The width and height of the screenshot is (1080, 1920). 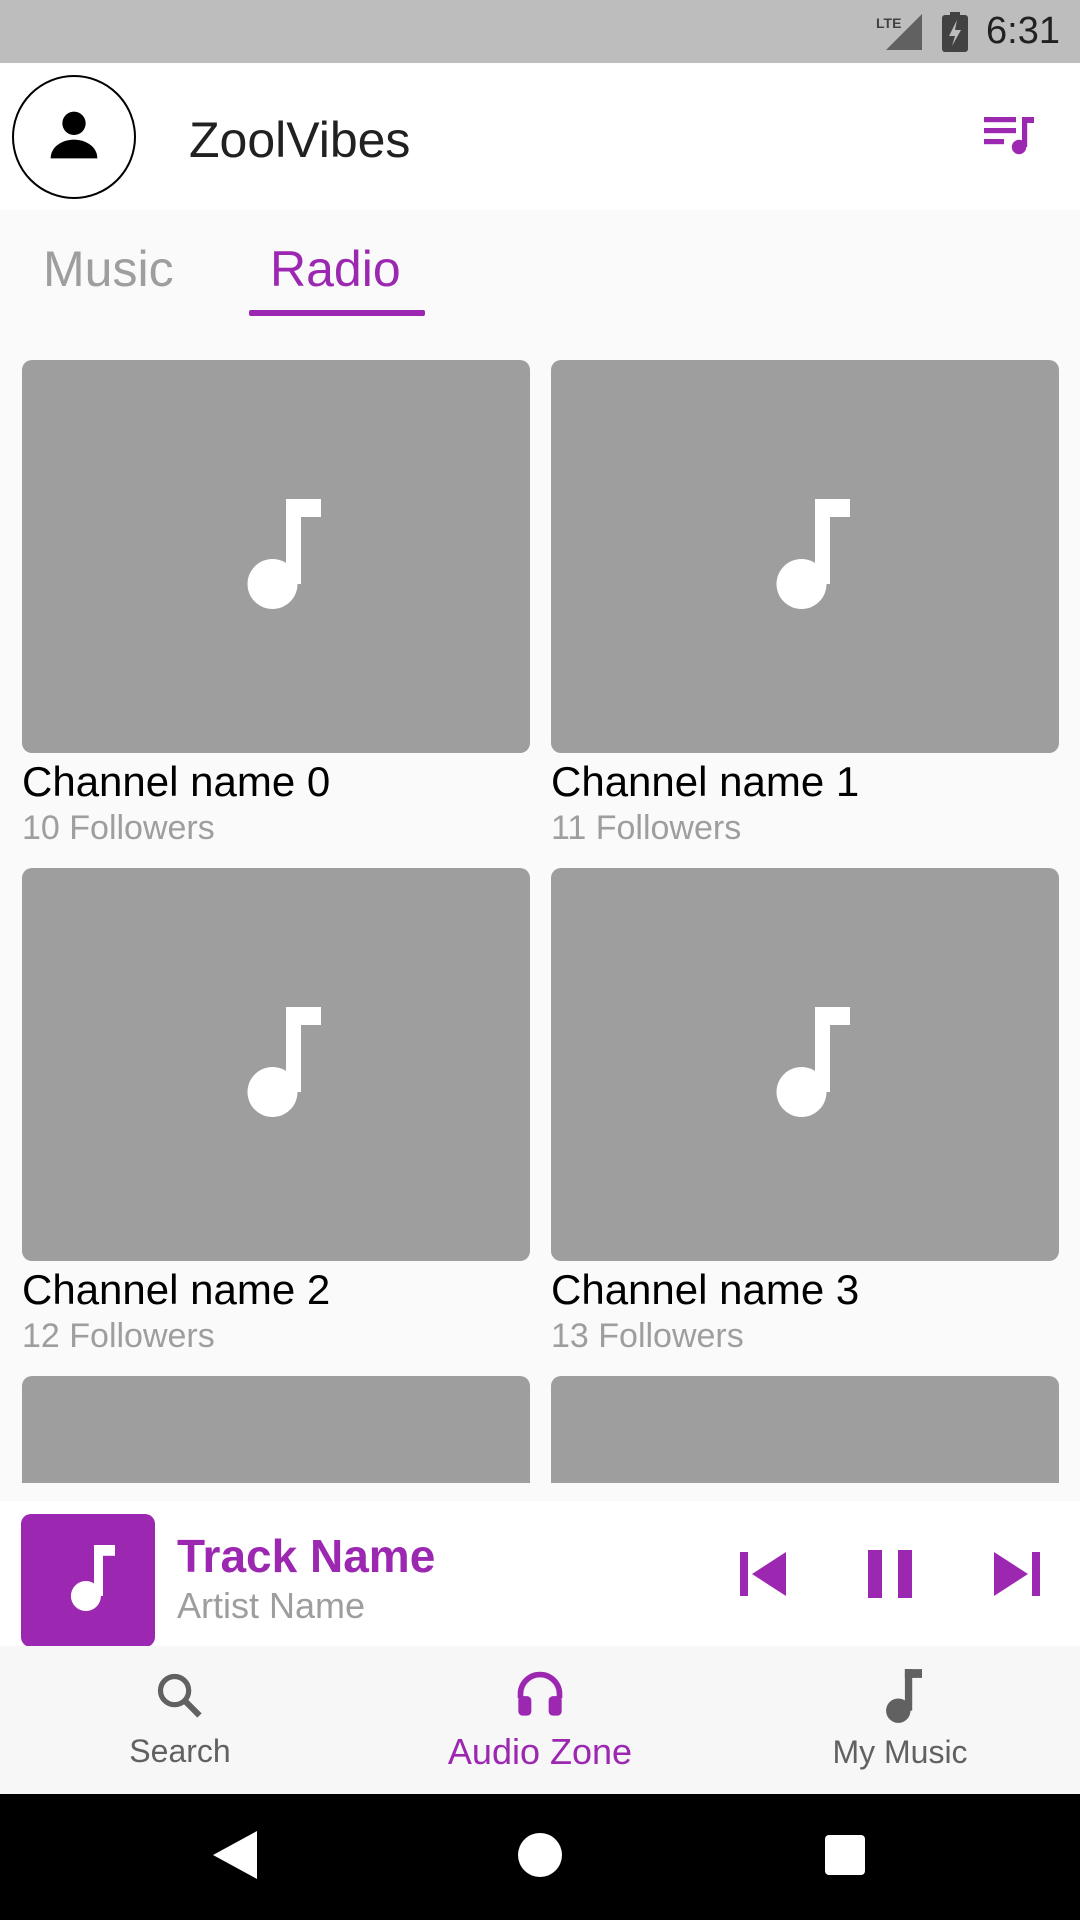 I want to click on person-icon, so click(x=74, y=137).